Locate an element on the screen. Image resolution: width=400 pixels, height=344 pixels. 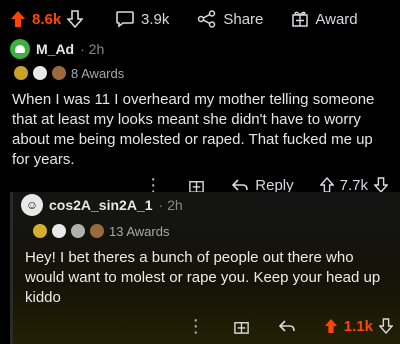
award-label: Award is located at coordinates (336, 19).